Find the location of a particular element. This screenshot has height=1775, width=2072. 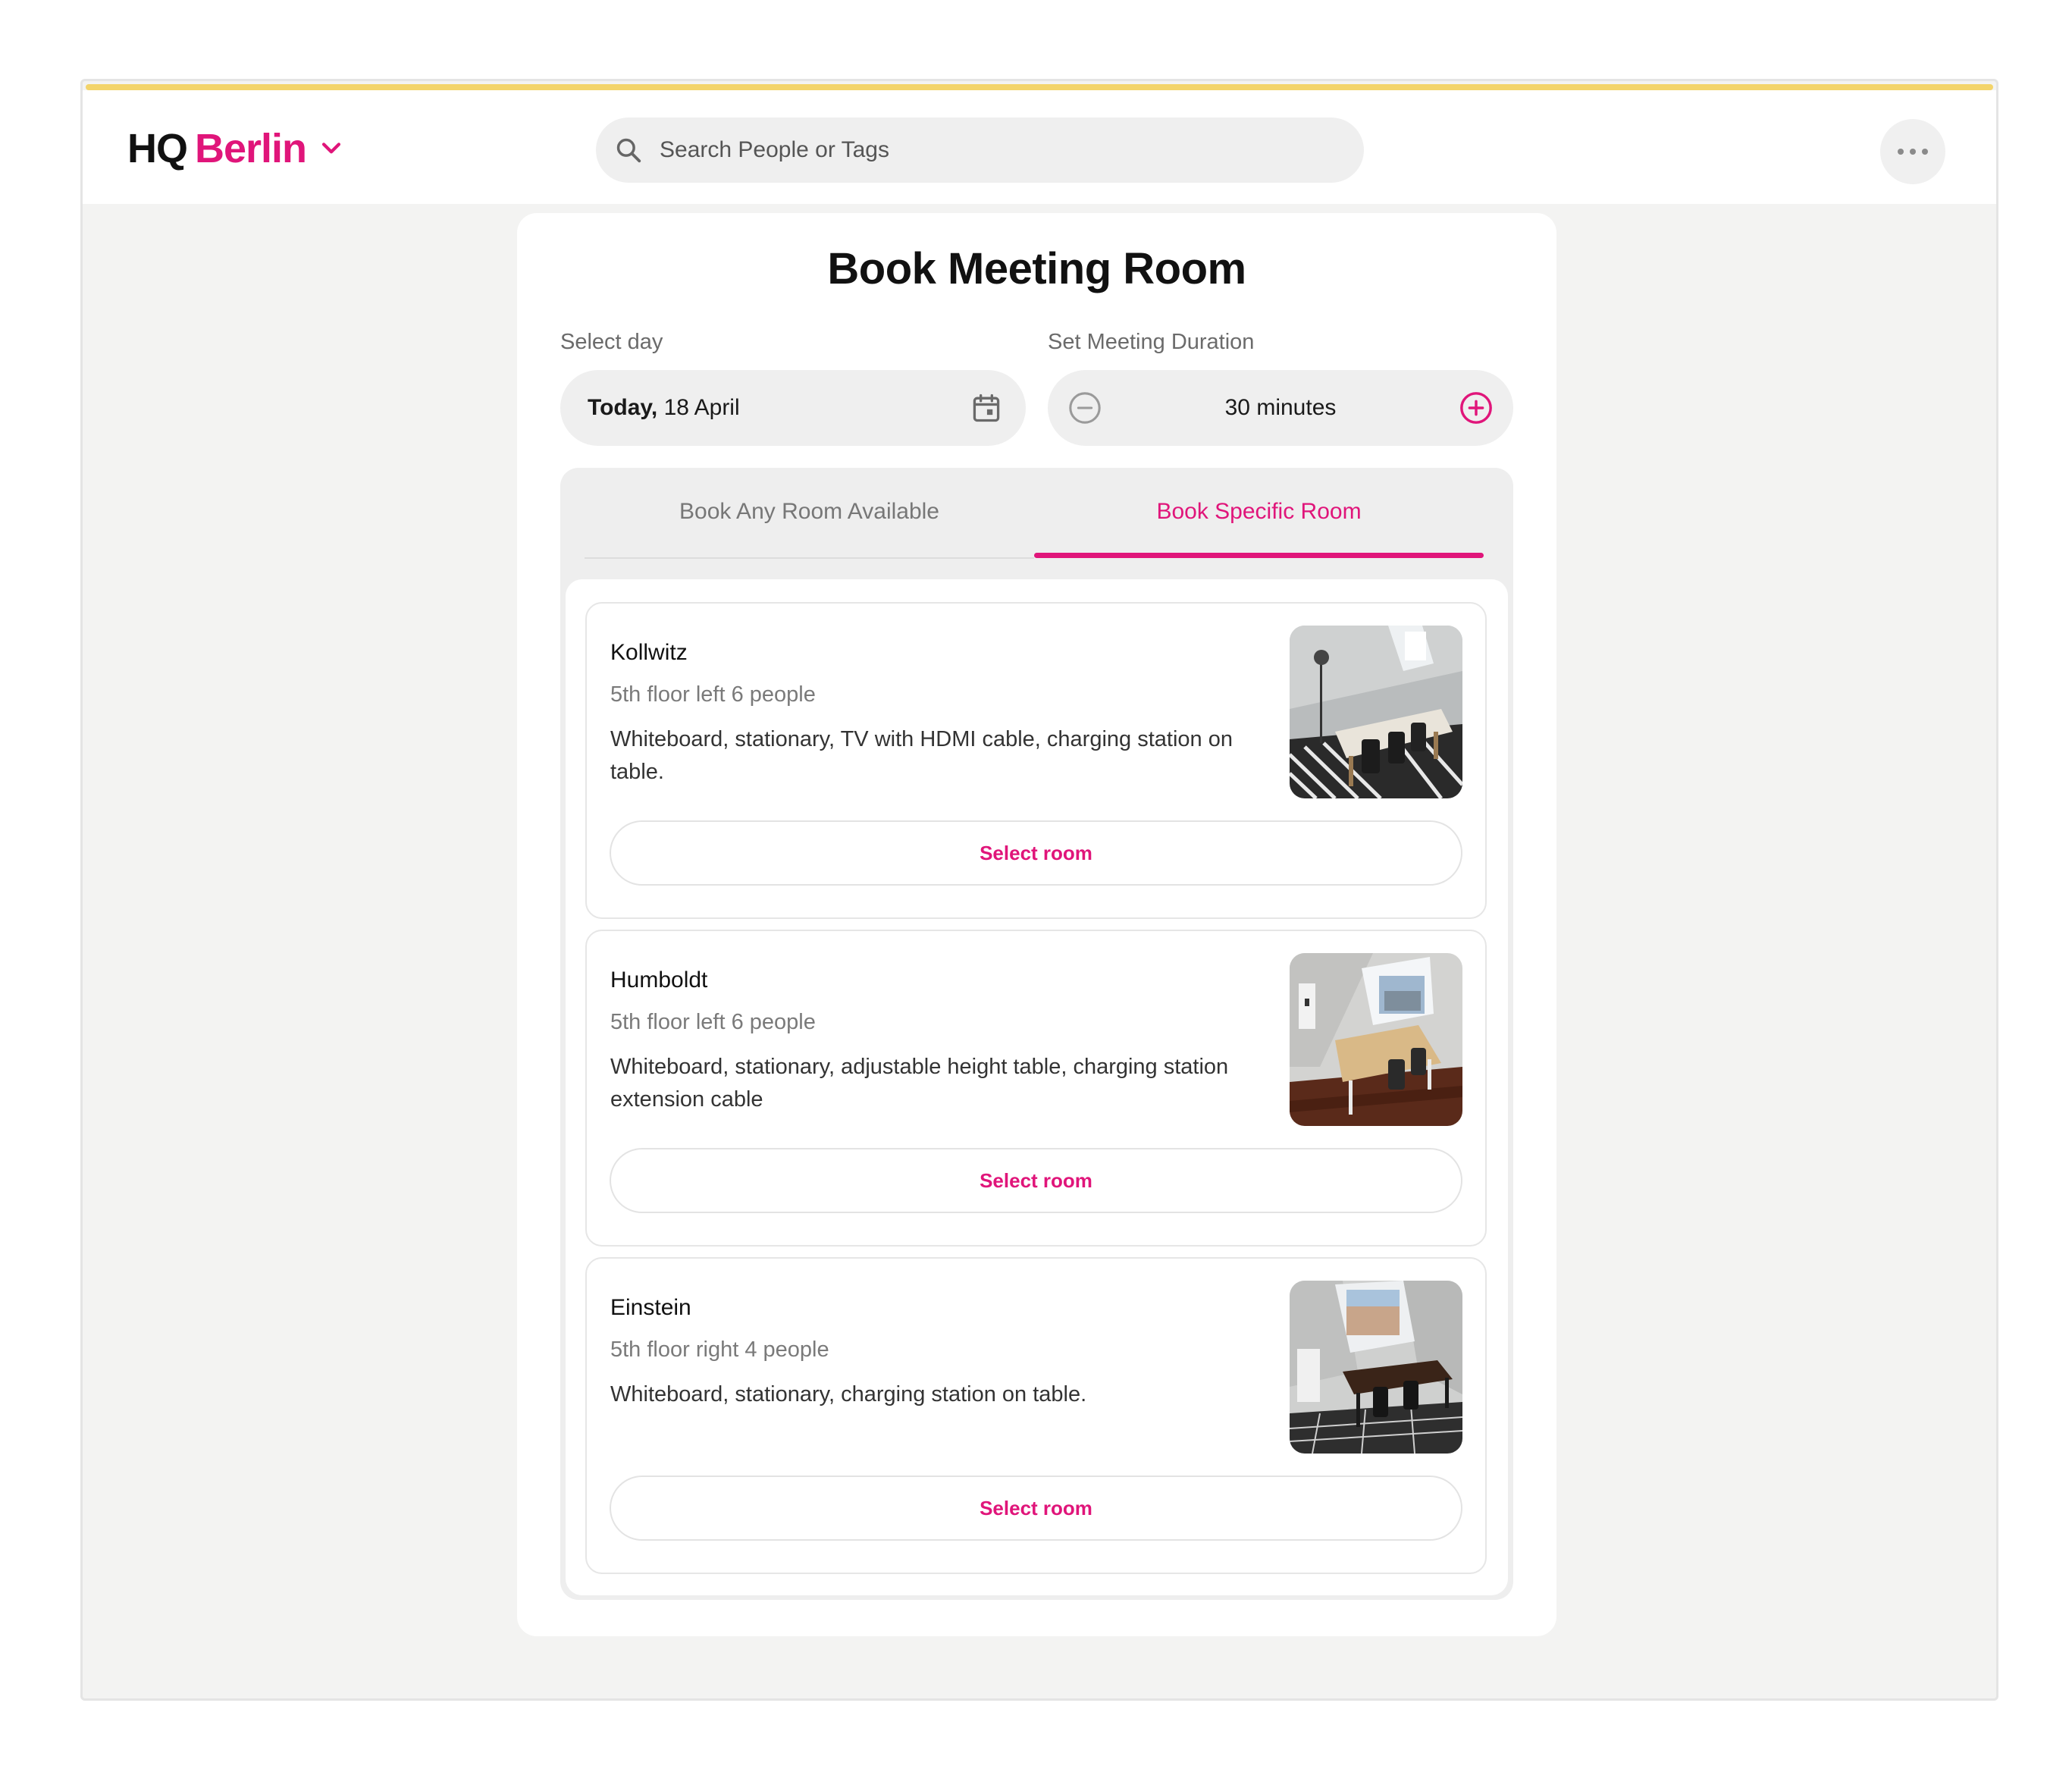

search-icon is located at coordinates (628, 150).